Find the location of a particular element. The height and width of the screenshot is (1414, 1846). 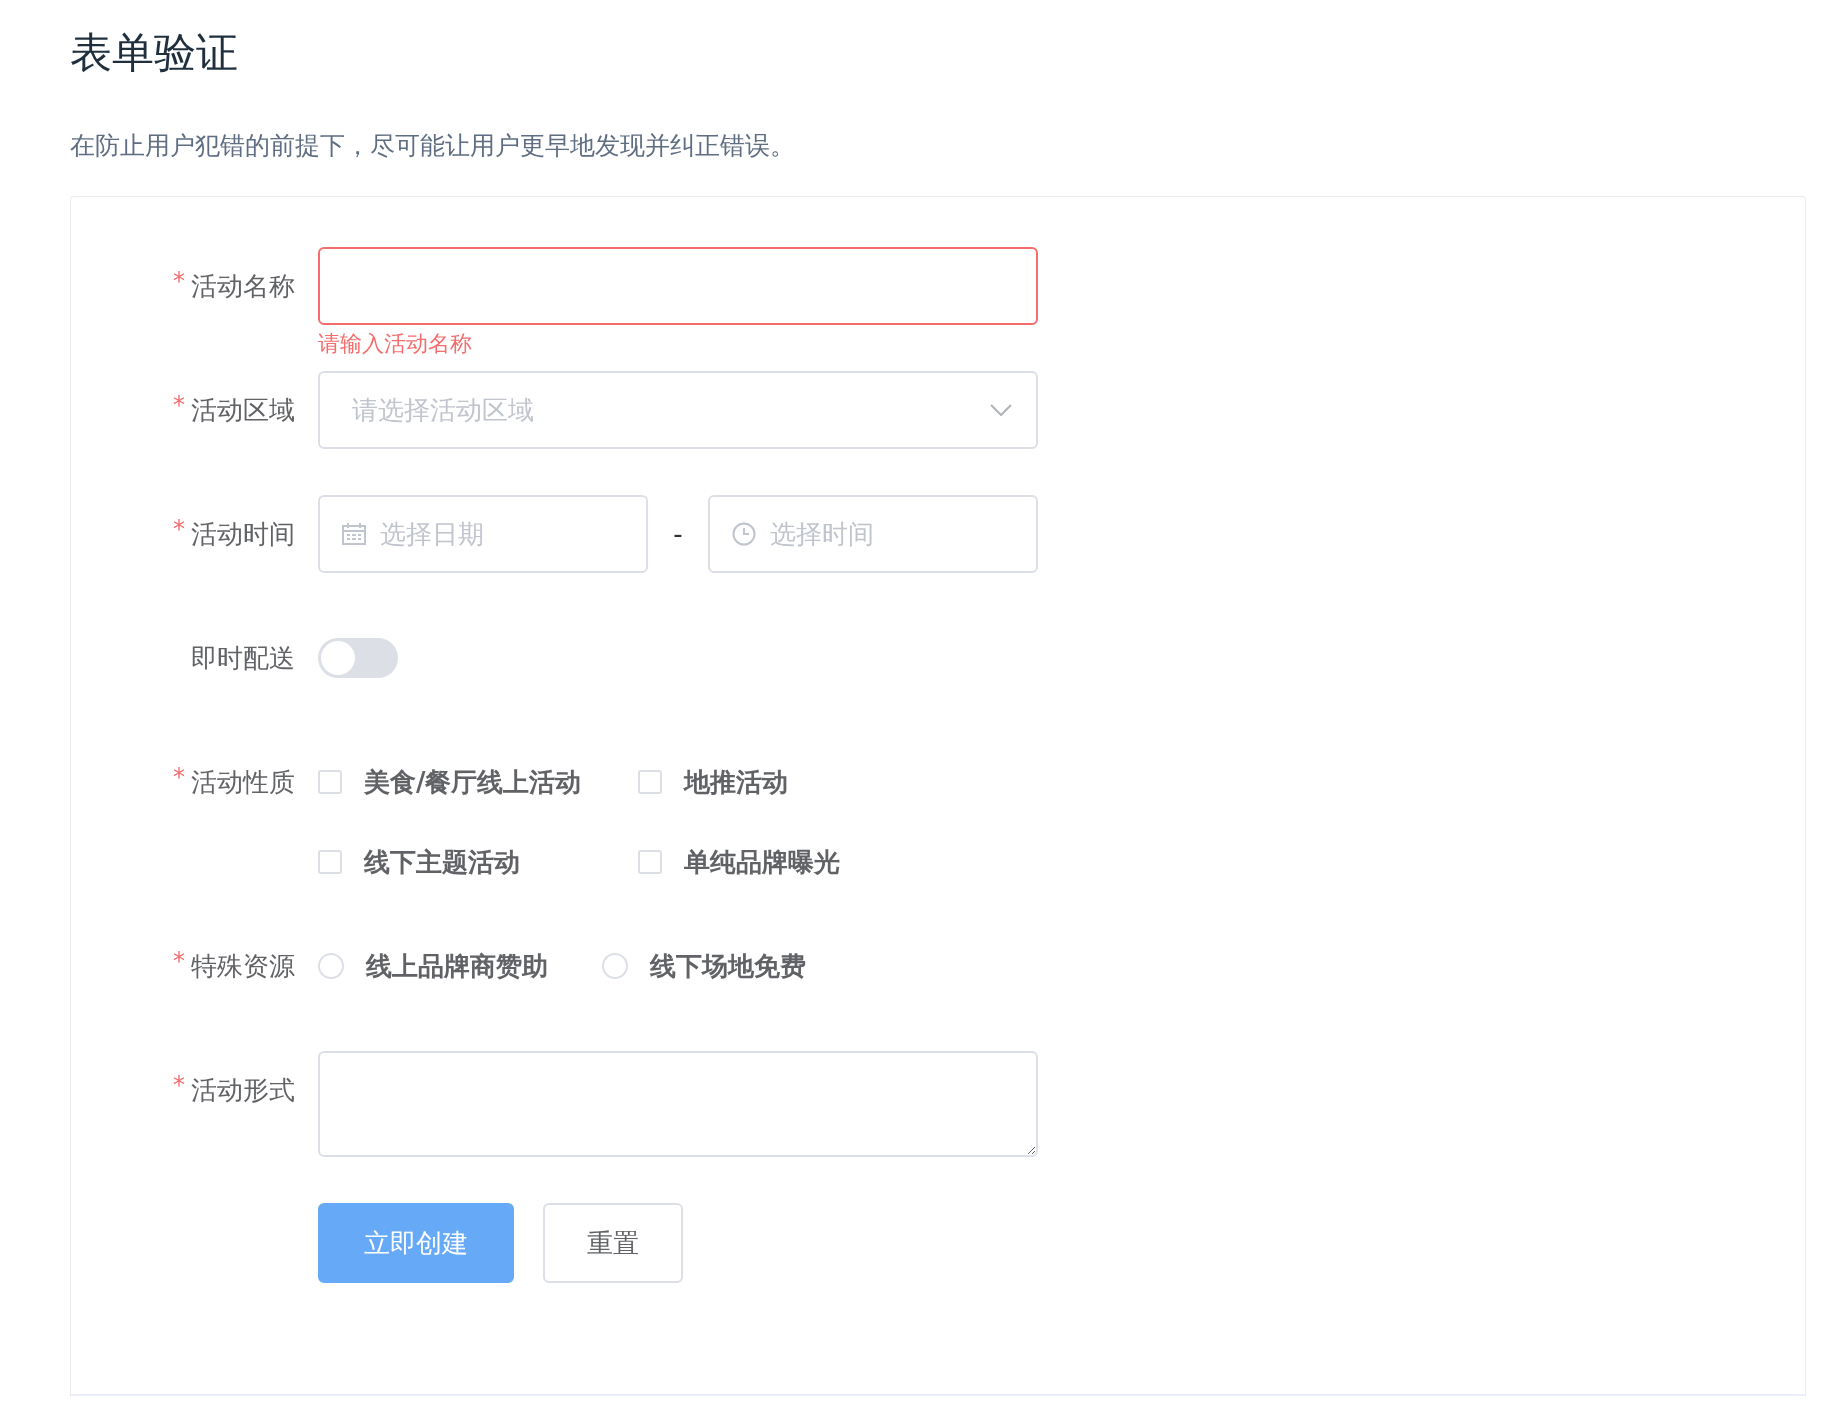

checkbox-label: 线下主题活动 is located at coordinates (442, 862).